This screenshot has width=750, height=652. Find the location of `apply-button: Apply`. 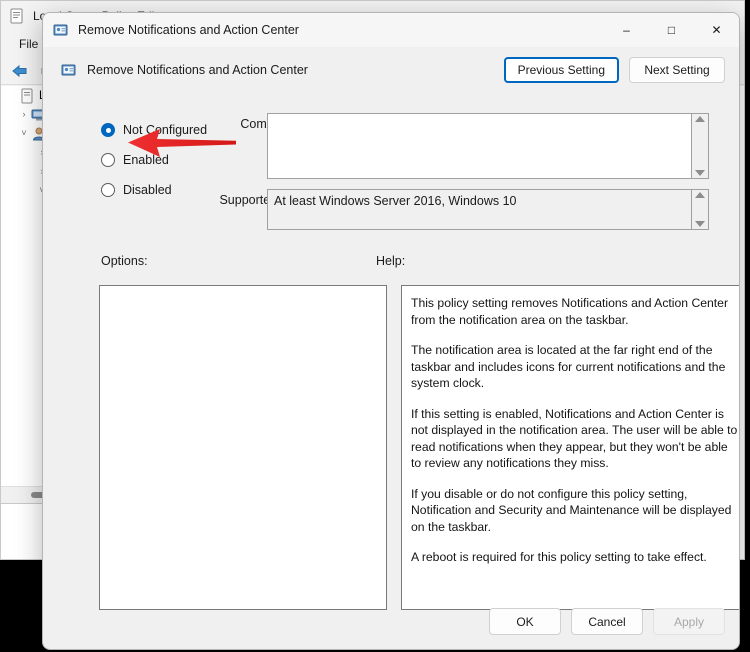

apply-button: Apply is located at coordinates (689, 621).